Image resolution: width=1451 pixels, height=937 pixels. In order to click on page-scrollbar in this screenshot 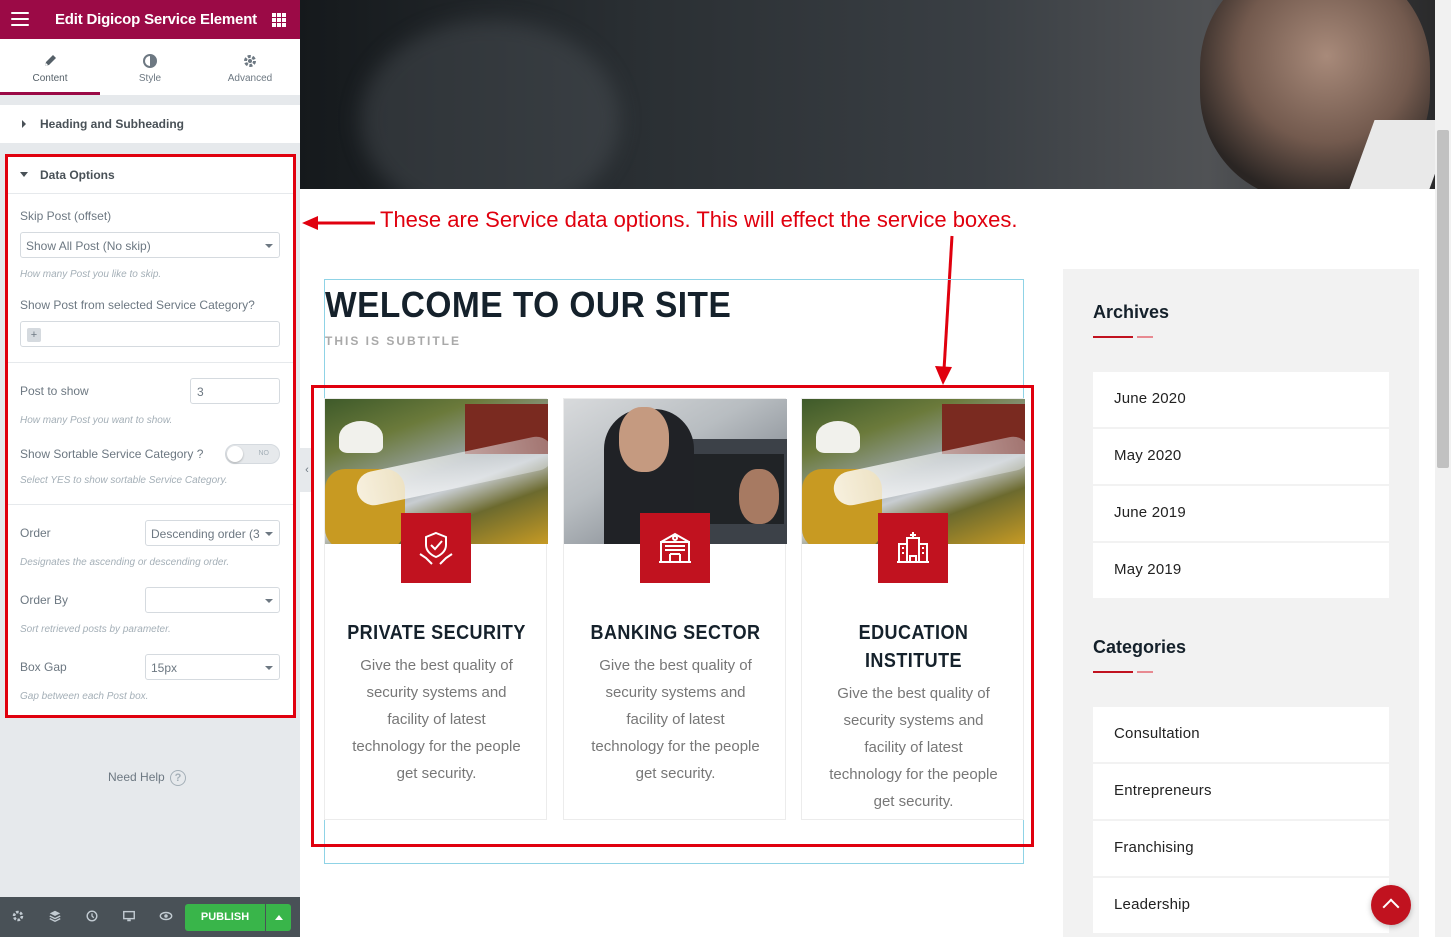, I will do `click(1443, 468)`.